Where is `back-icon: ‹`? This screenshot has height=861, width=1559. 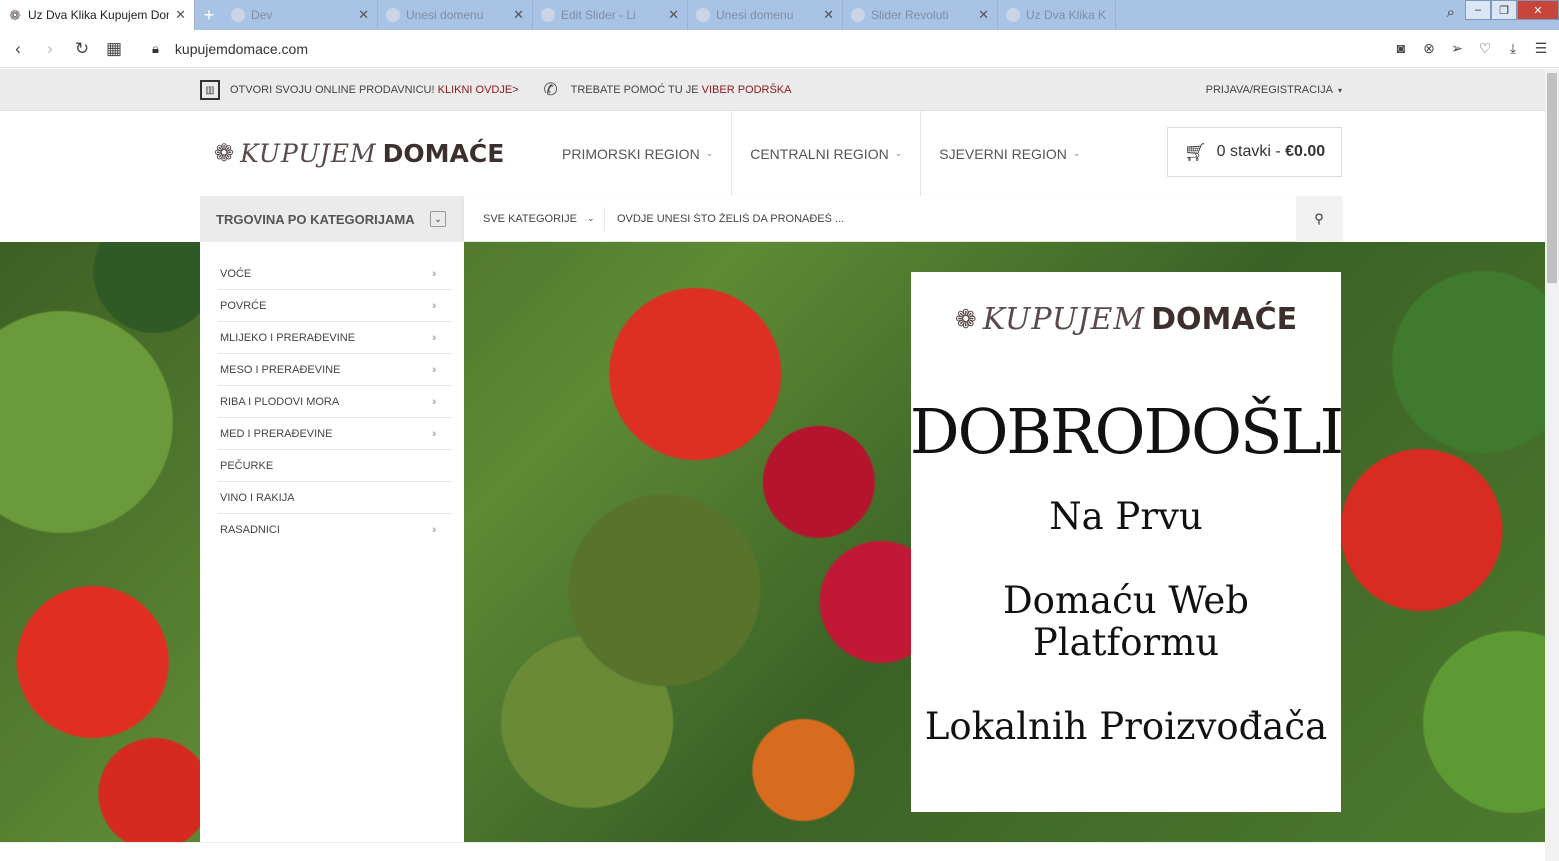 back-icon: ‹ is located at coordinates (18, 49).